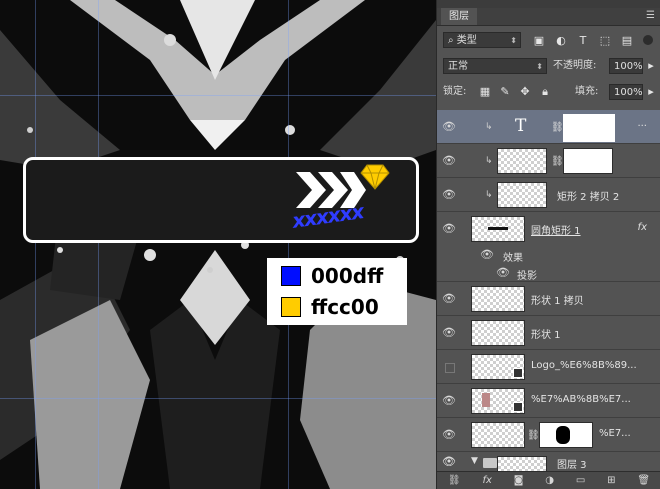 Image resolution: width=660 pixels, height=489 pixels. I want to click on layer-effects-icon: fx, so click(642, 227).